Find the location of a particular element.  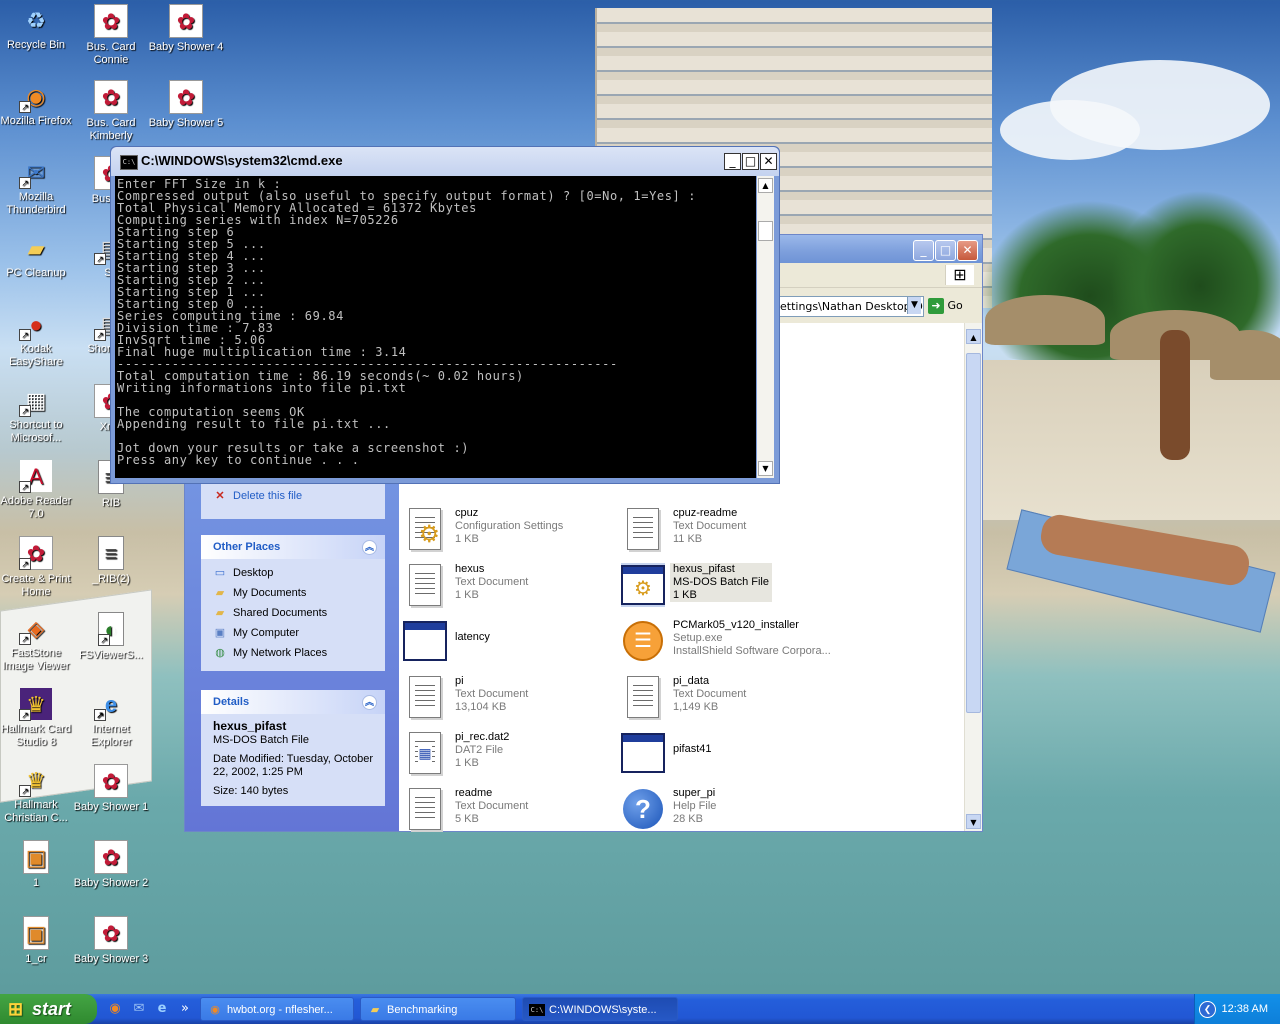

thunderbird-icon: ✉ is located at coordinates (139, 1009).